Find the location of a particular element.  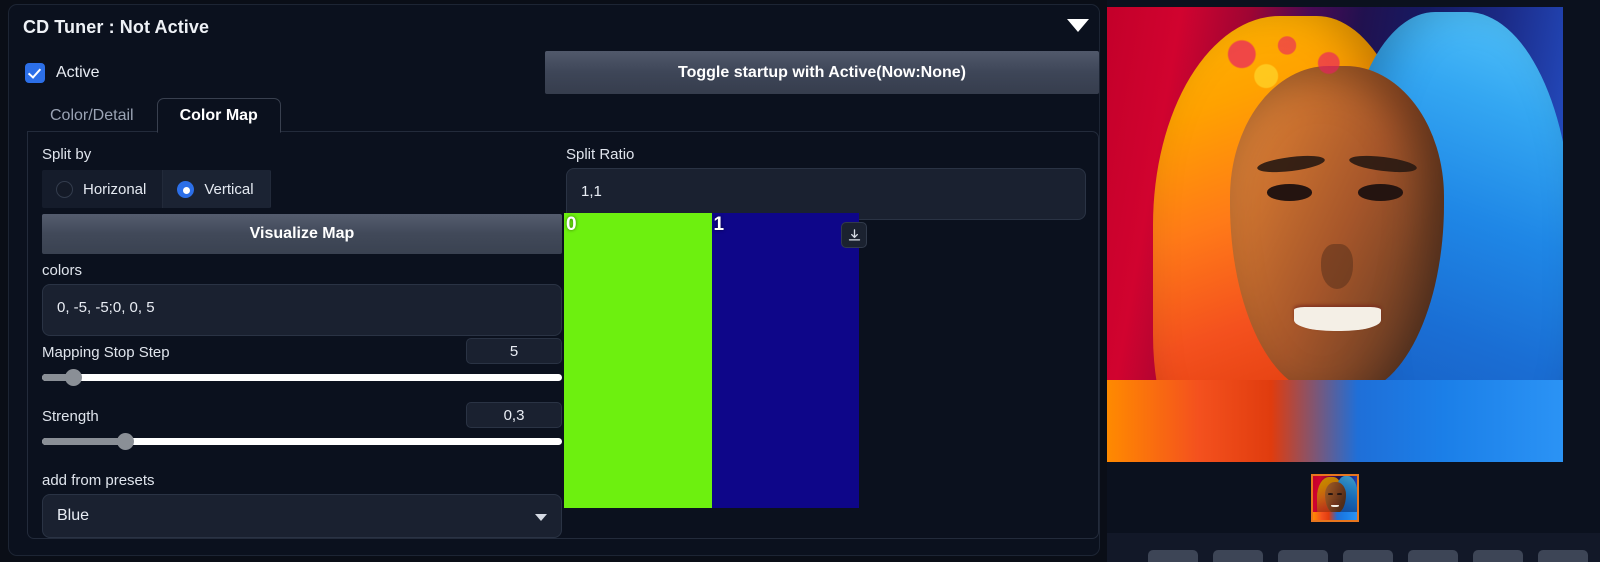

colors-label: colors is located at coordinates (62, 270).